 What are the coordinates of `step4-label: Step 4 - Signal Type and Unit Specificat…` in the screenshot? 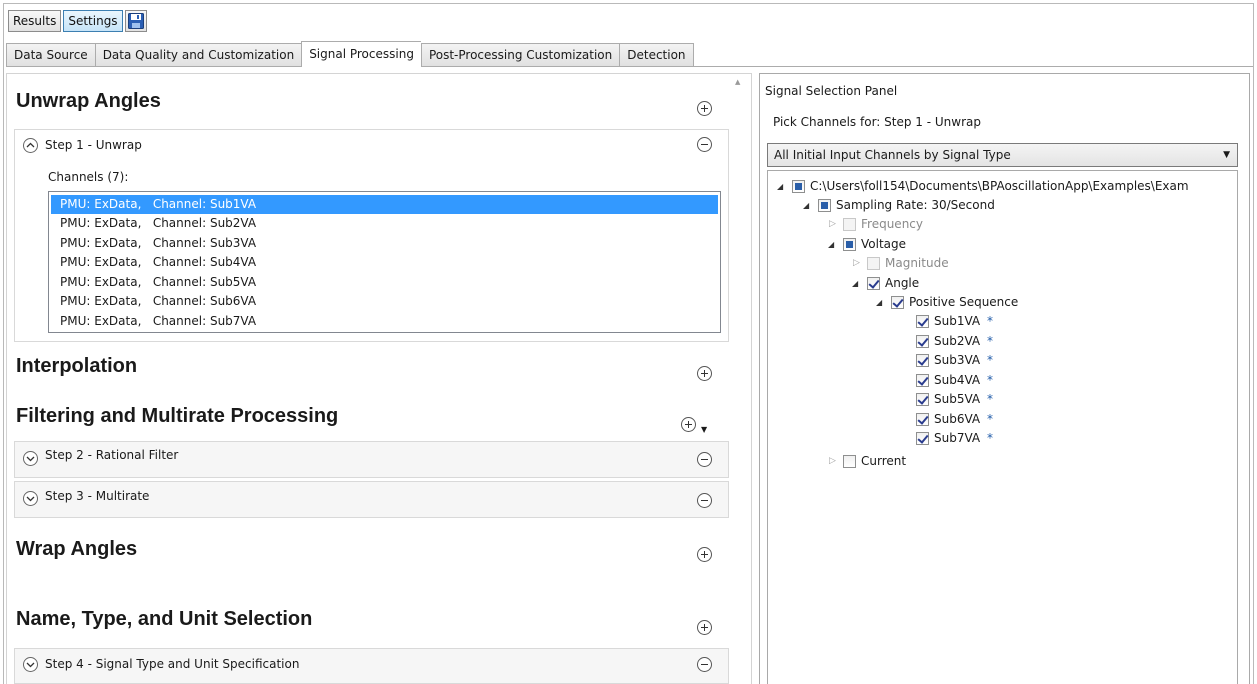 It's located at (172, 664).